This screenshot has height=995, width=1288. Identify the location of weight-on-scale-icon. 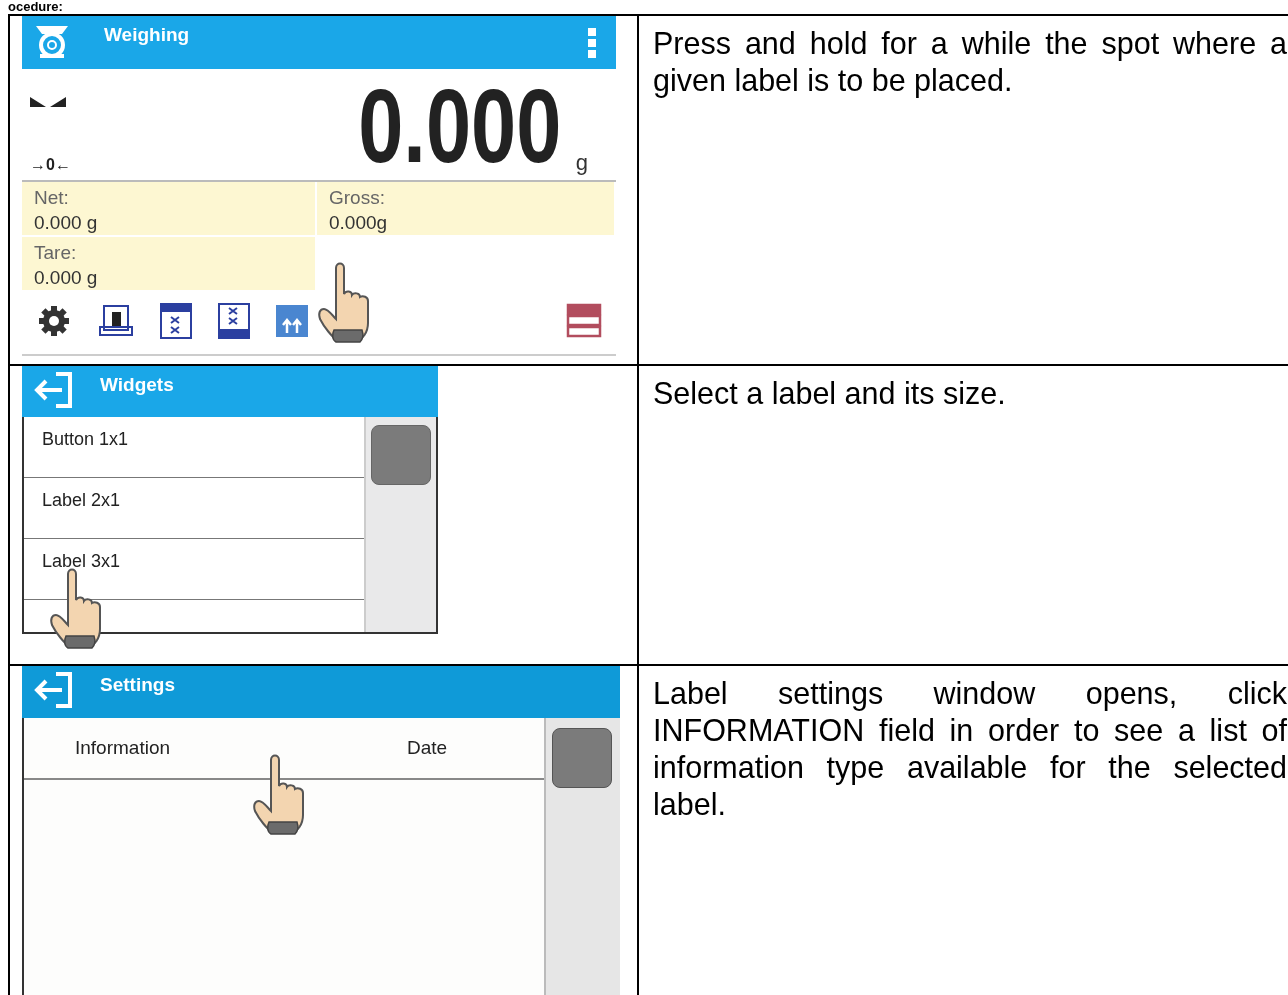
(116, 320).